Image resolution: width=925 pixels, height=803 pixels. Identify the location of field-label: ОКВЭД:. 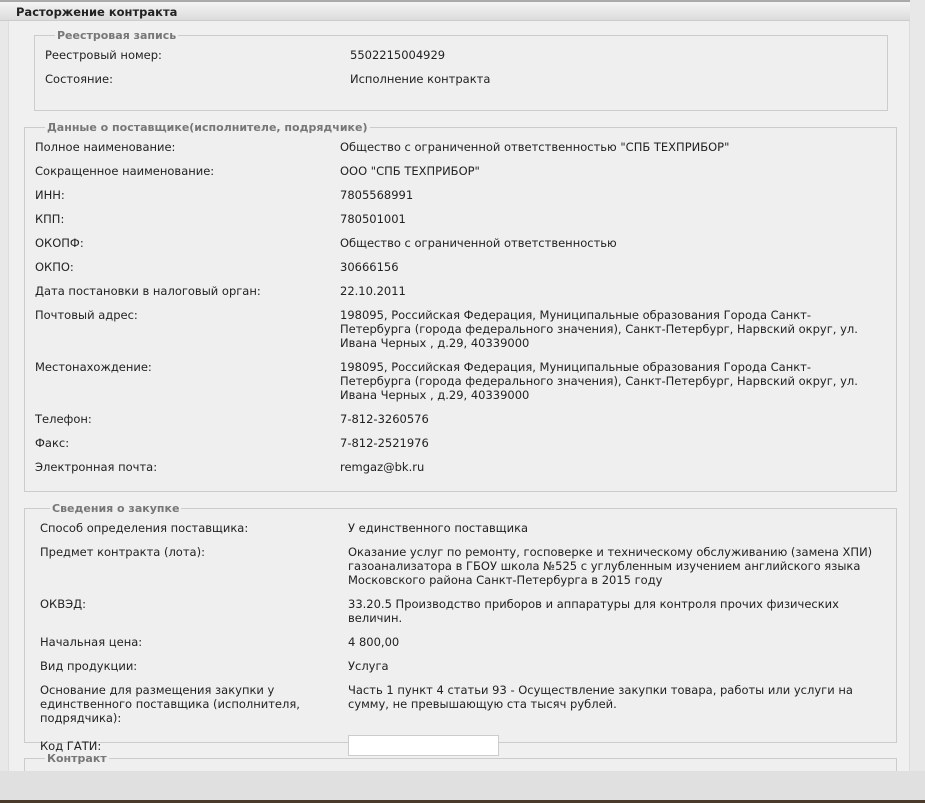
(63, 604).